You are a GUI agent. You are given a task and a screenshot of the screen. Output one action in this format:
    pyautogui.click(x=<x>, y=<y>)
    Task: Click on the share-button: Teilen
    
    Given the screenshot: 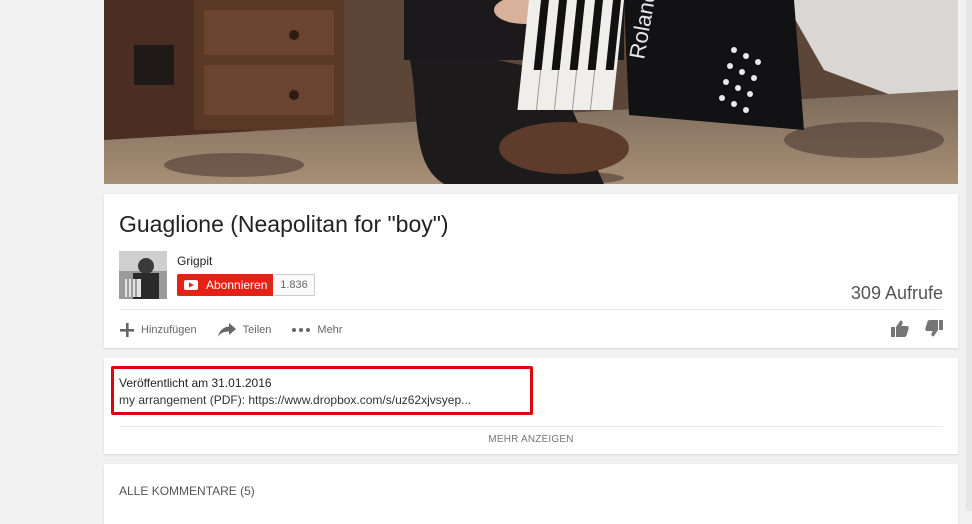 What is the action you would take?
    pyautogui.click(x=244, y=330)
    